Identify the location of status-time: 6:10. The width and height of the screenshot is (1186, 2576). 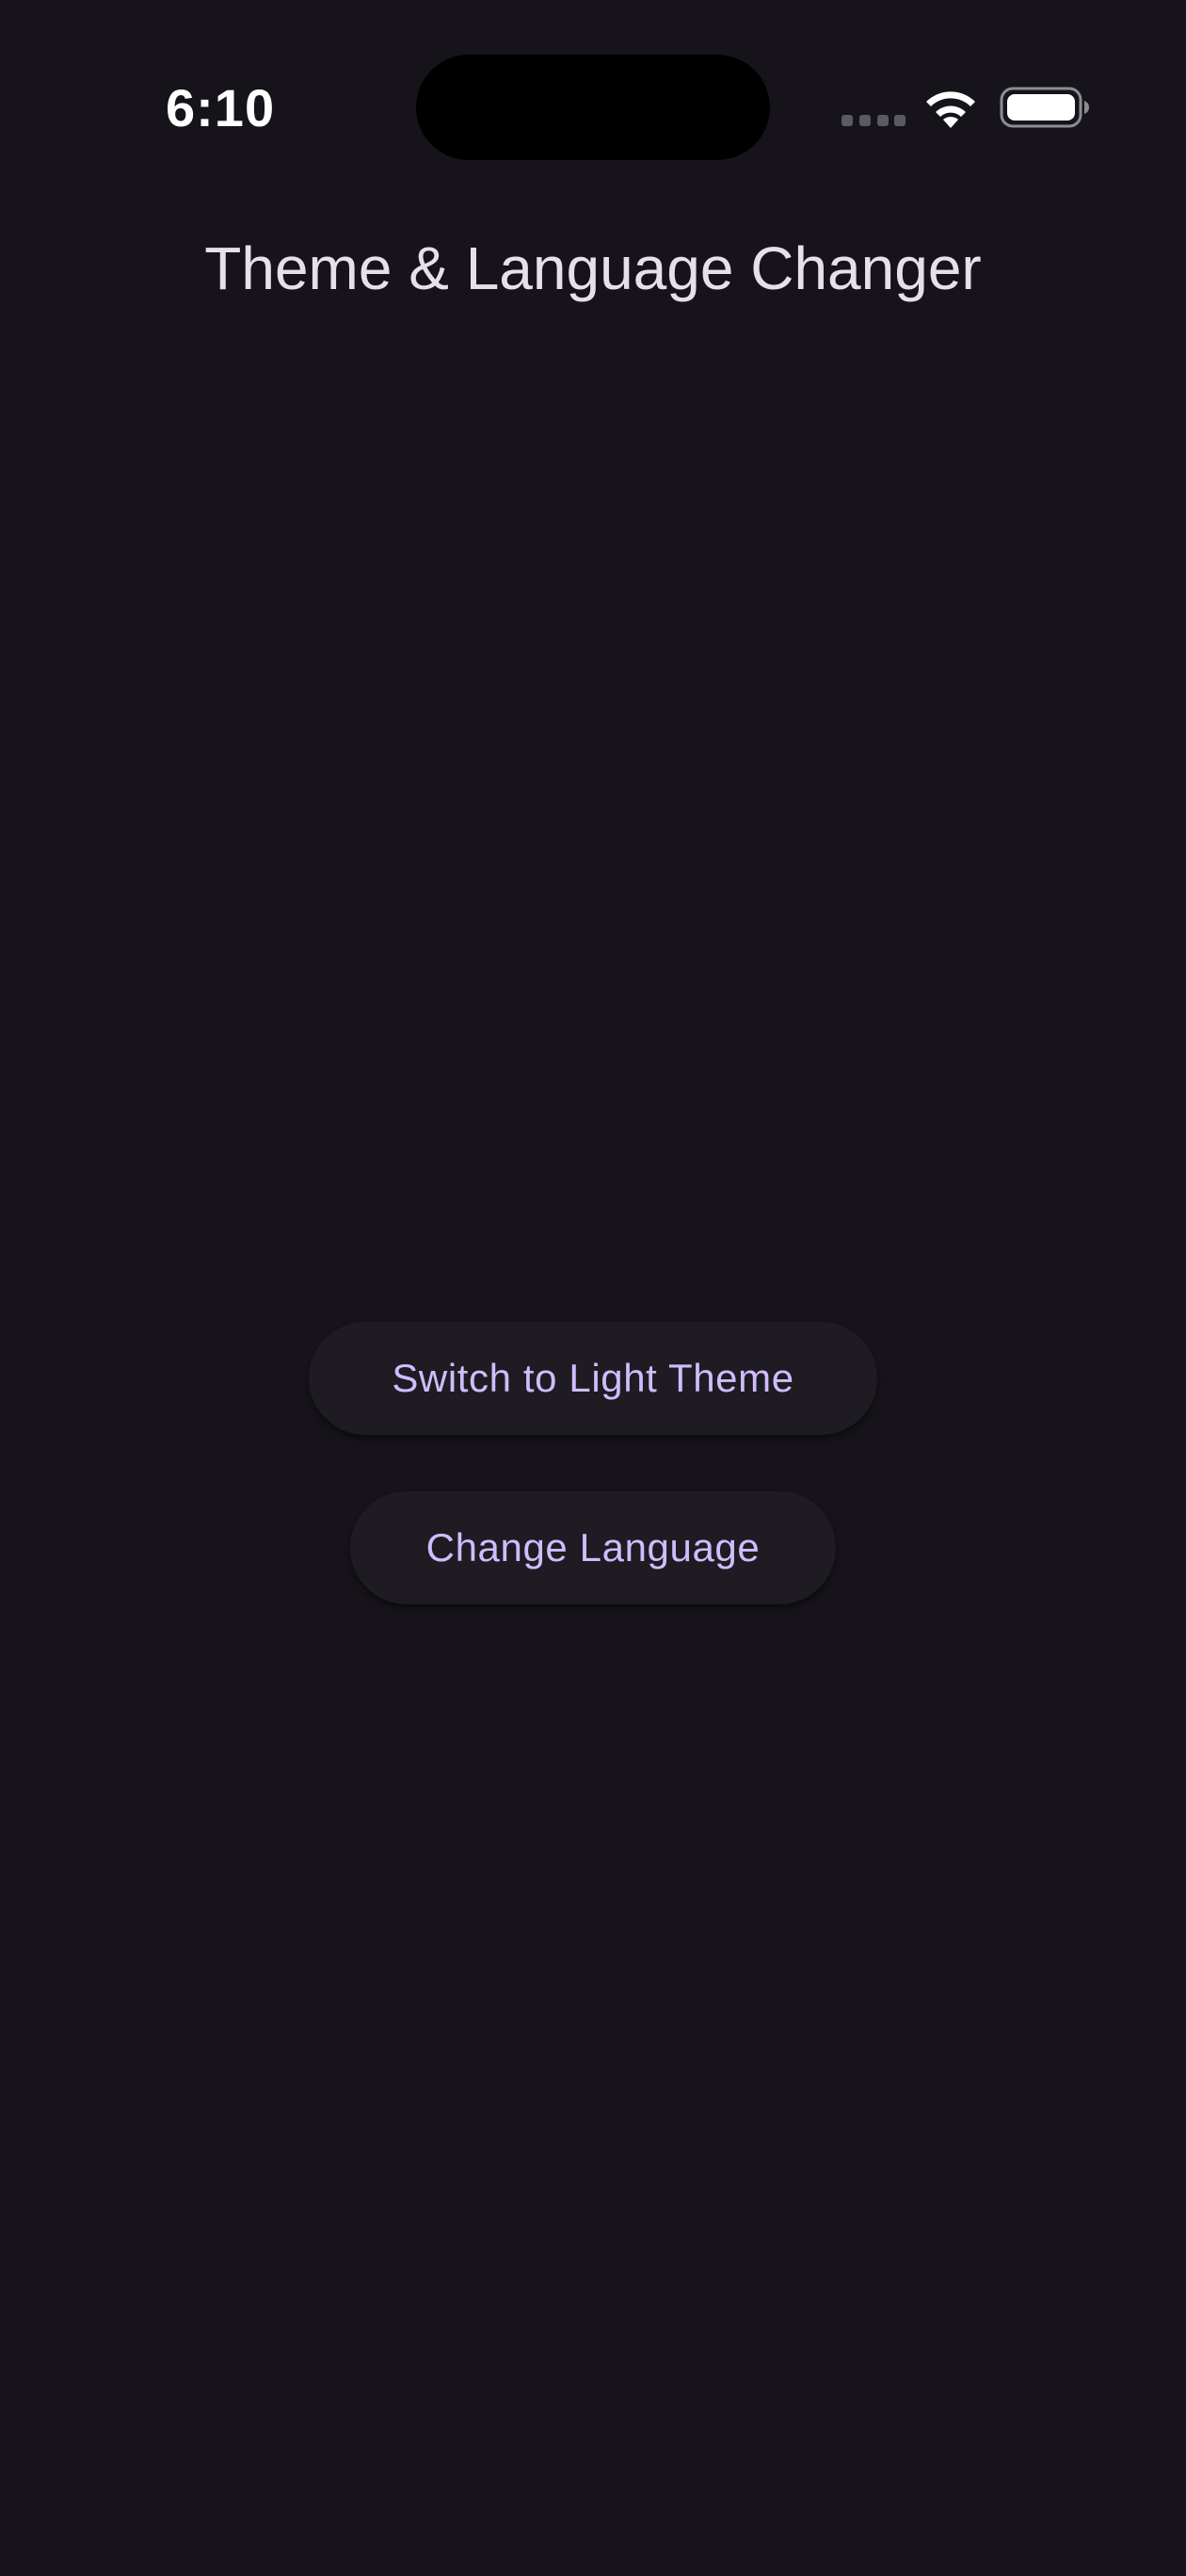
(221, 107).